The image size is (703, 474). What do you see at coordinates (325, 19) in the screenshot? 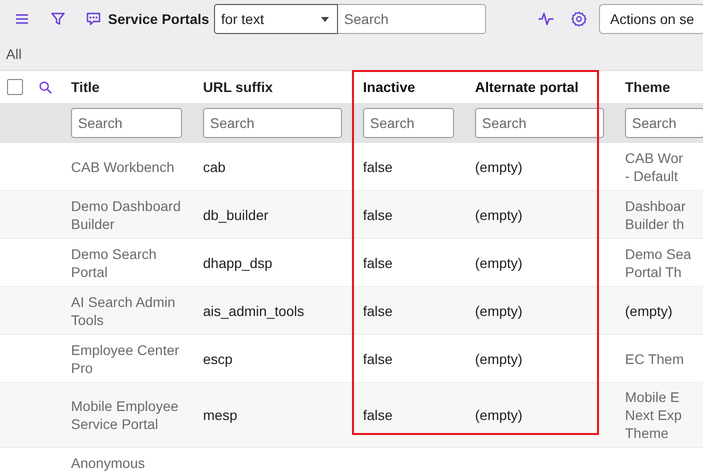
I see `caret-icon` at bounding box center [325, 19].